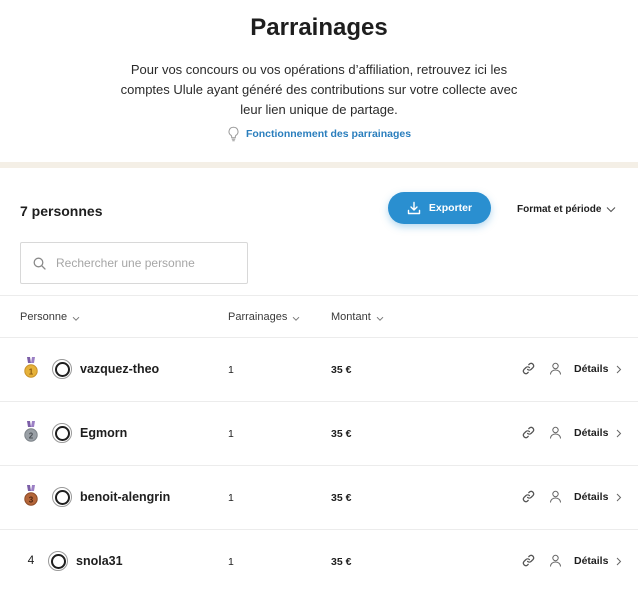  What do you see at coordinates (31, 371) in the screenshot?
I see `svg-text: 1` at bounding box center [31, 371].